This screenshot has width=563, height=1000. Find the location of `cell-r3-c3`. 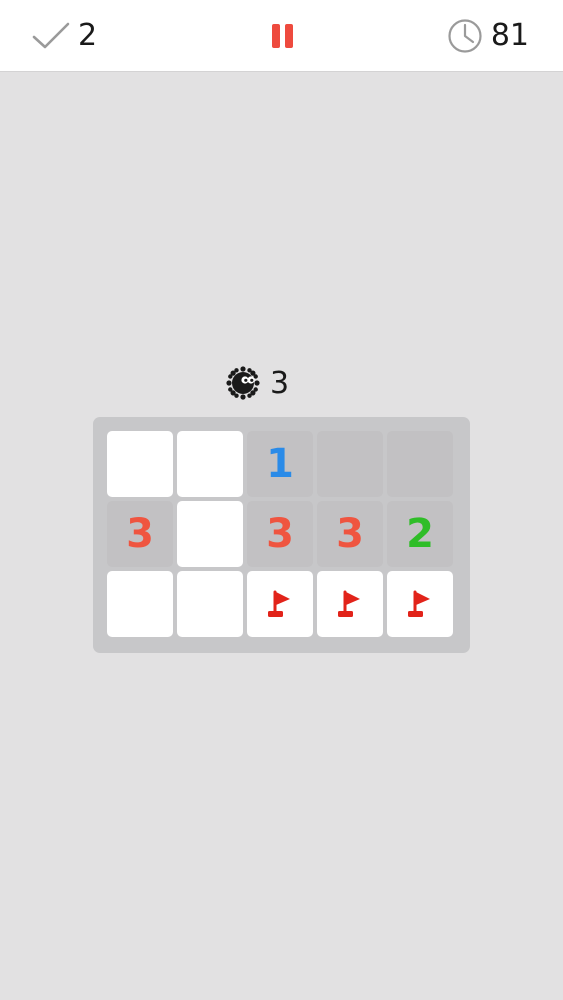

cell-r3-c3 is located at coordinates (280, 604).